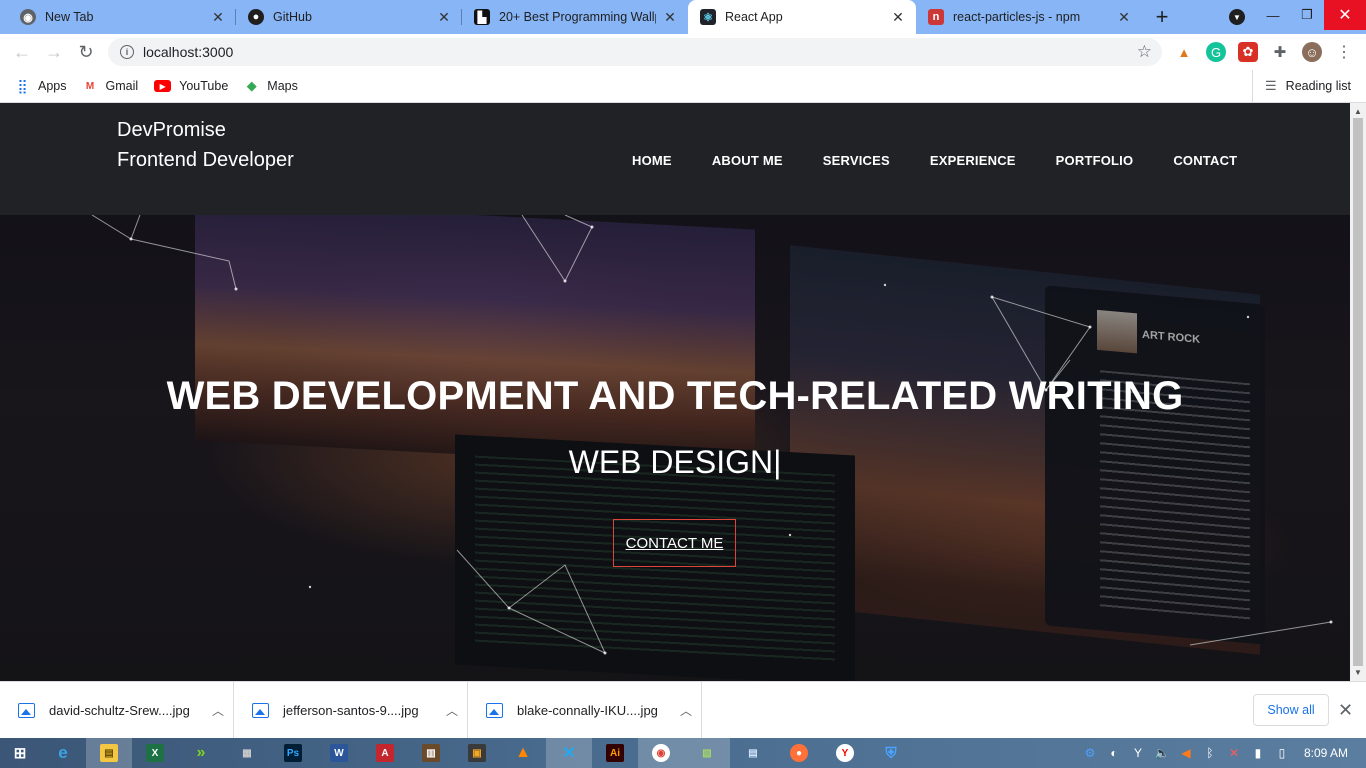 This screenshot has width=1366, height=768. Describe the element at coordinates (1090, 753) in the screenshot. I see `tray-app-icon: ⚙` at that location.